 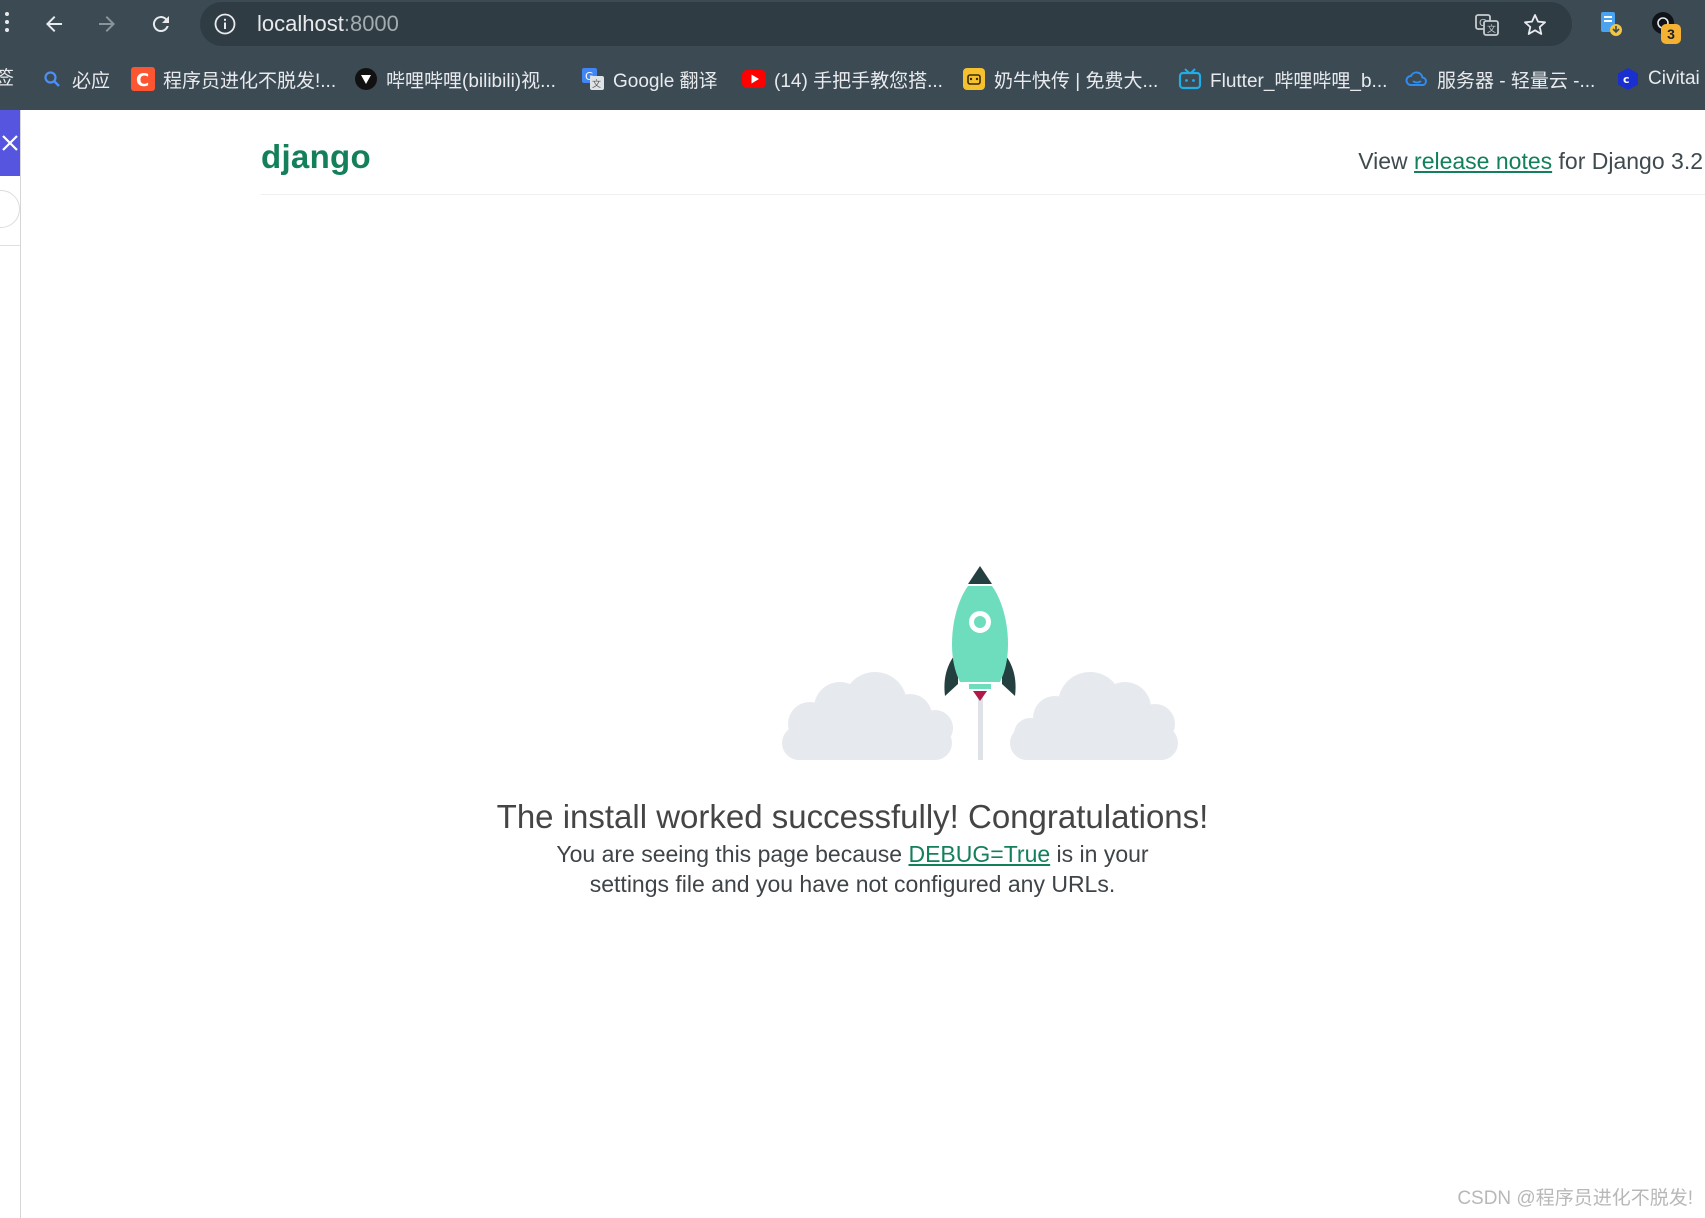 I want to click on bilibili-icon, so click(x=366, y=79).